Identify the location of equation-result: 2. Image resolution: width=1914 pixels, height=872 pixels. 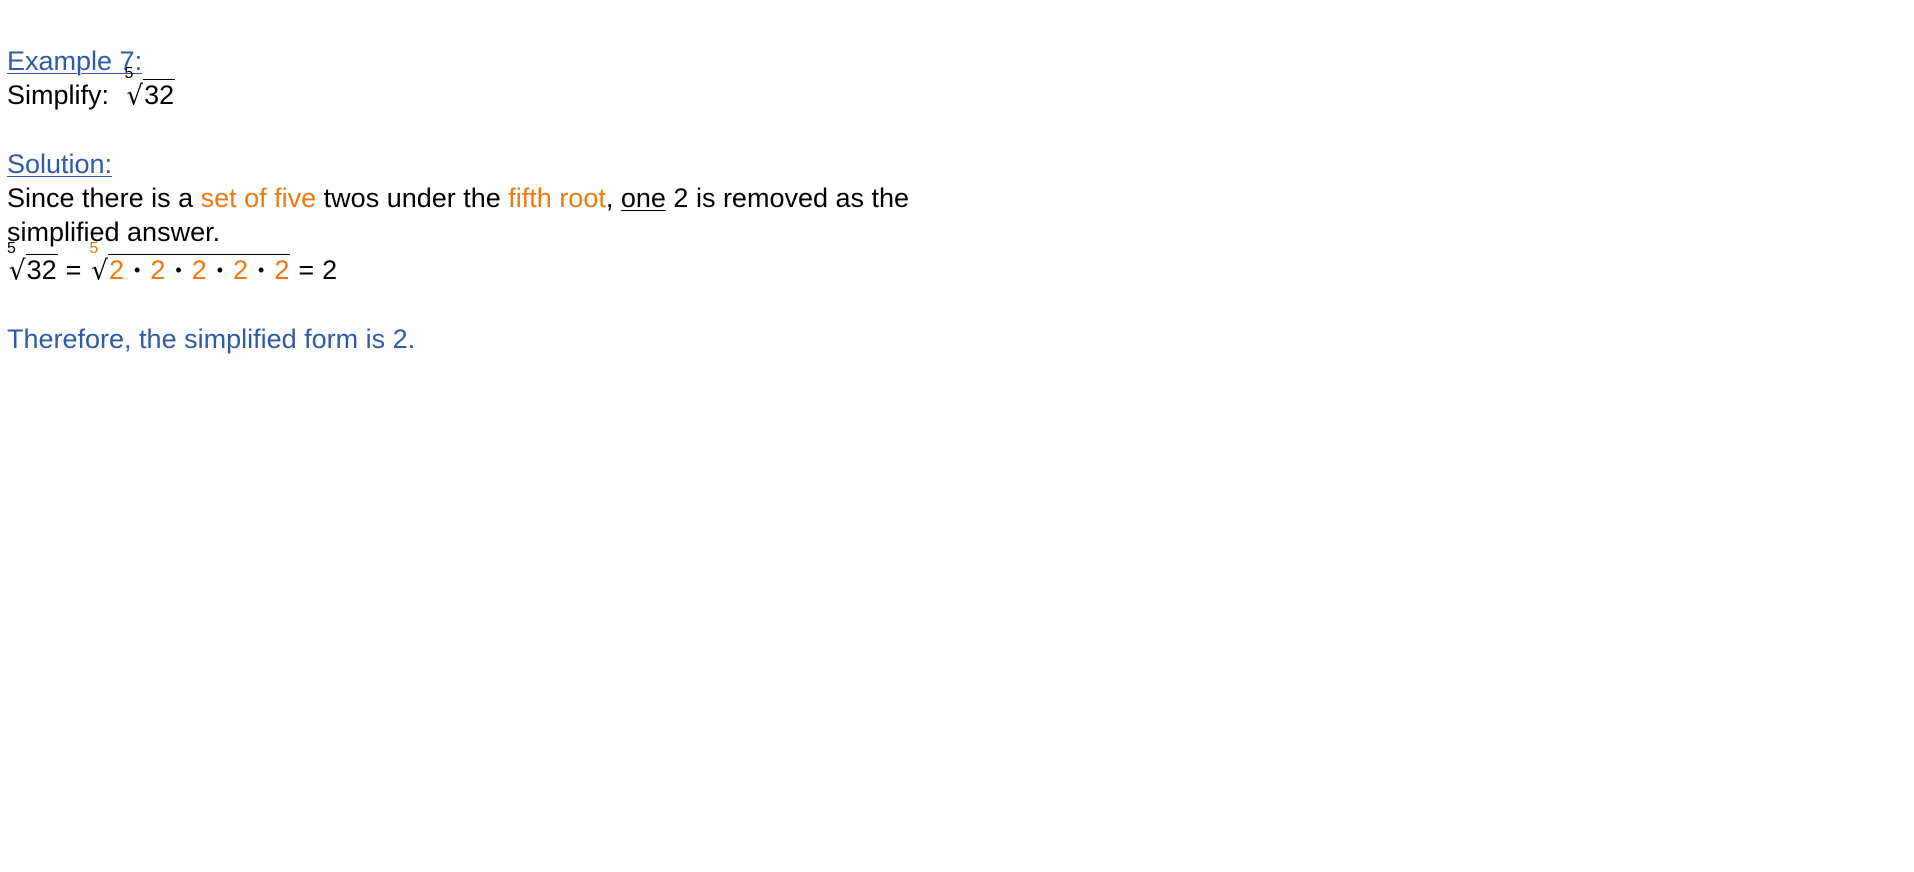
(330, 270).